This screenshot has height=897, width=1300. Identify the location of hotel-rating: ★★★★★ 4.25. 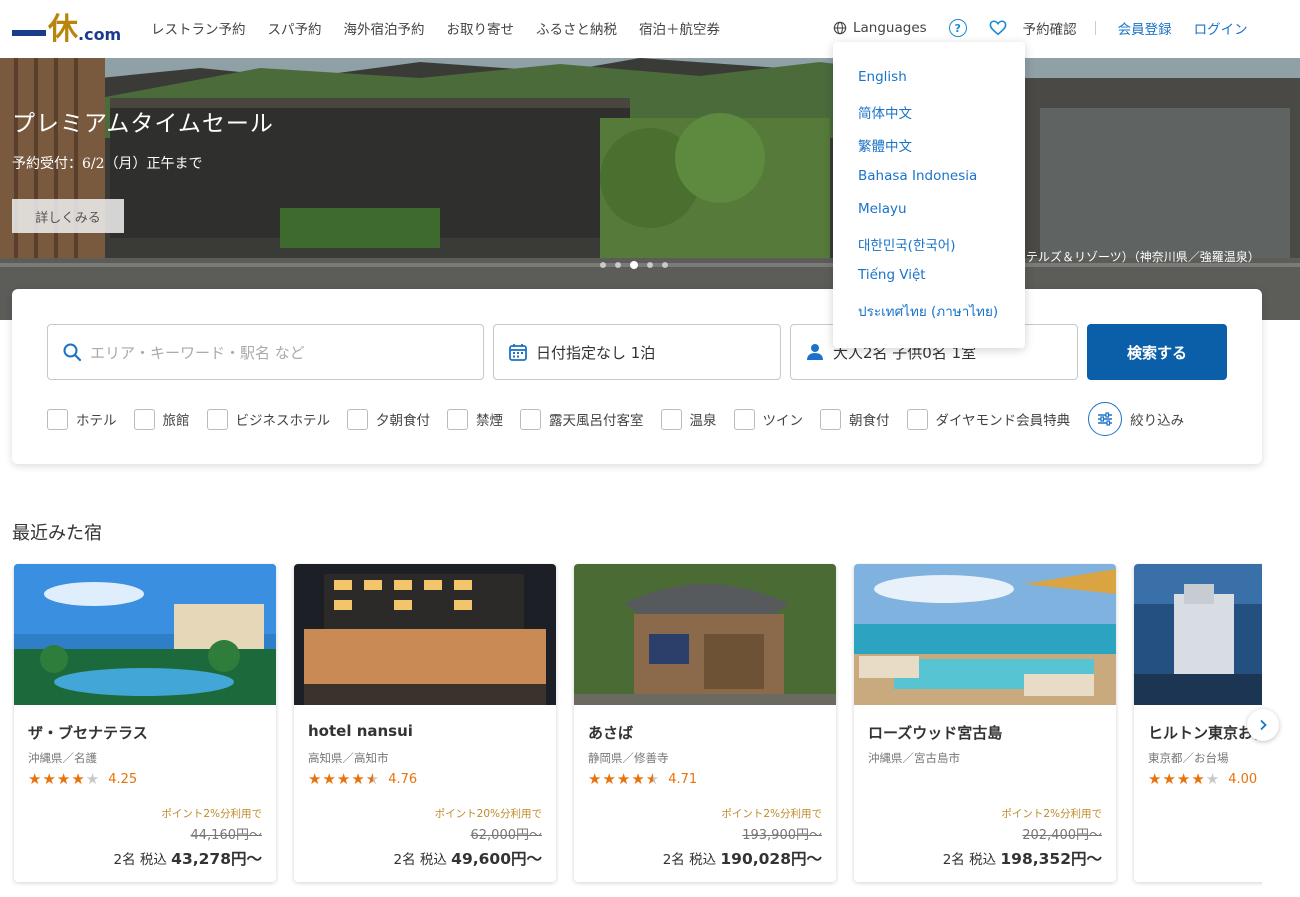
(82, 779).